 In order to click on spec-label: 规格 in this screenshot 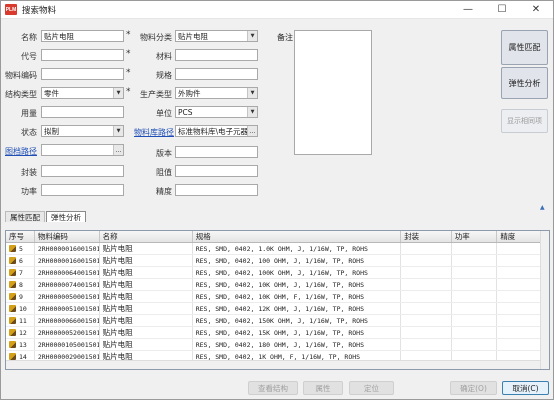, I will do `click(164, 75)`.